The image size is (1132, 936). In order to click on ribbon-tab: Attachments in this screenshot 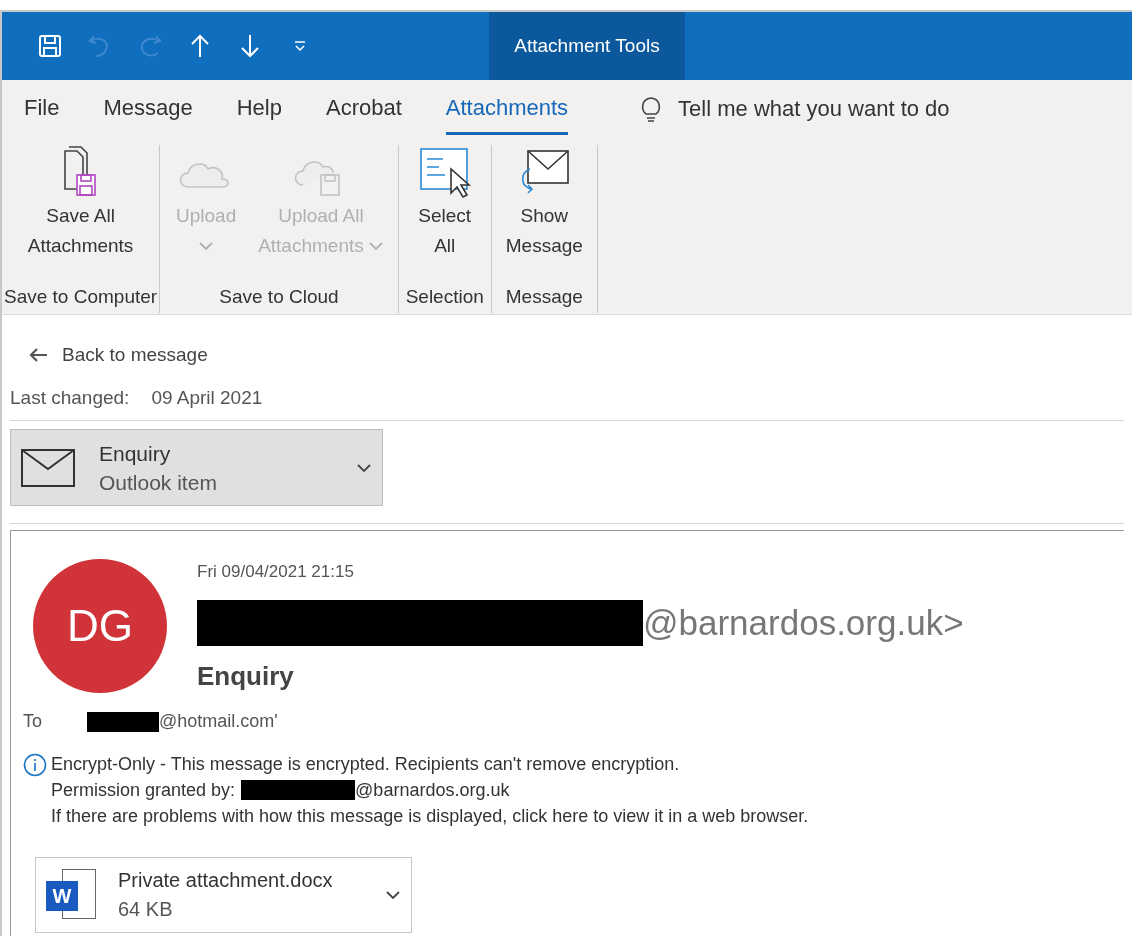, I will do `click(507, 113)`.